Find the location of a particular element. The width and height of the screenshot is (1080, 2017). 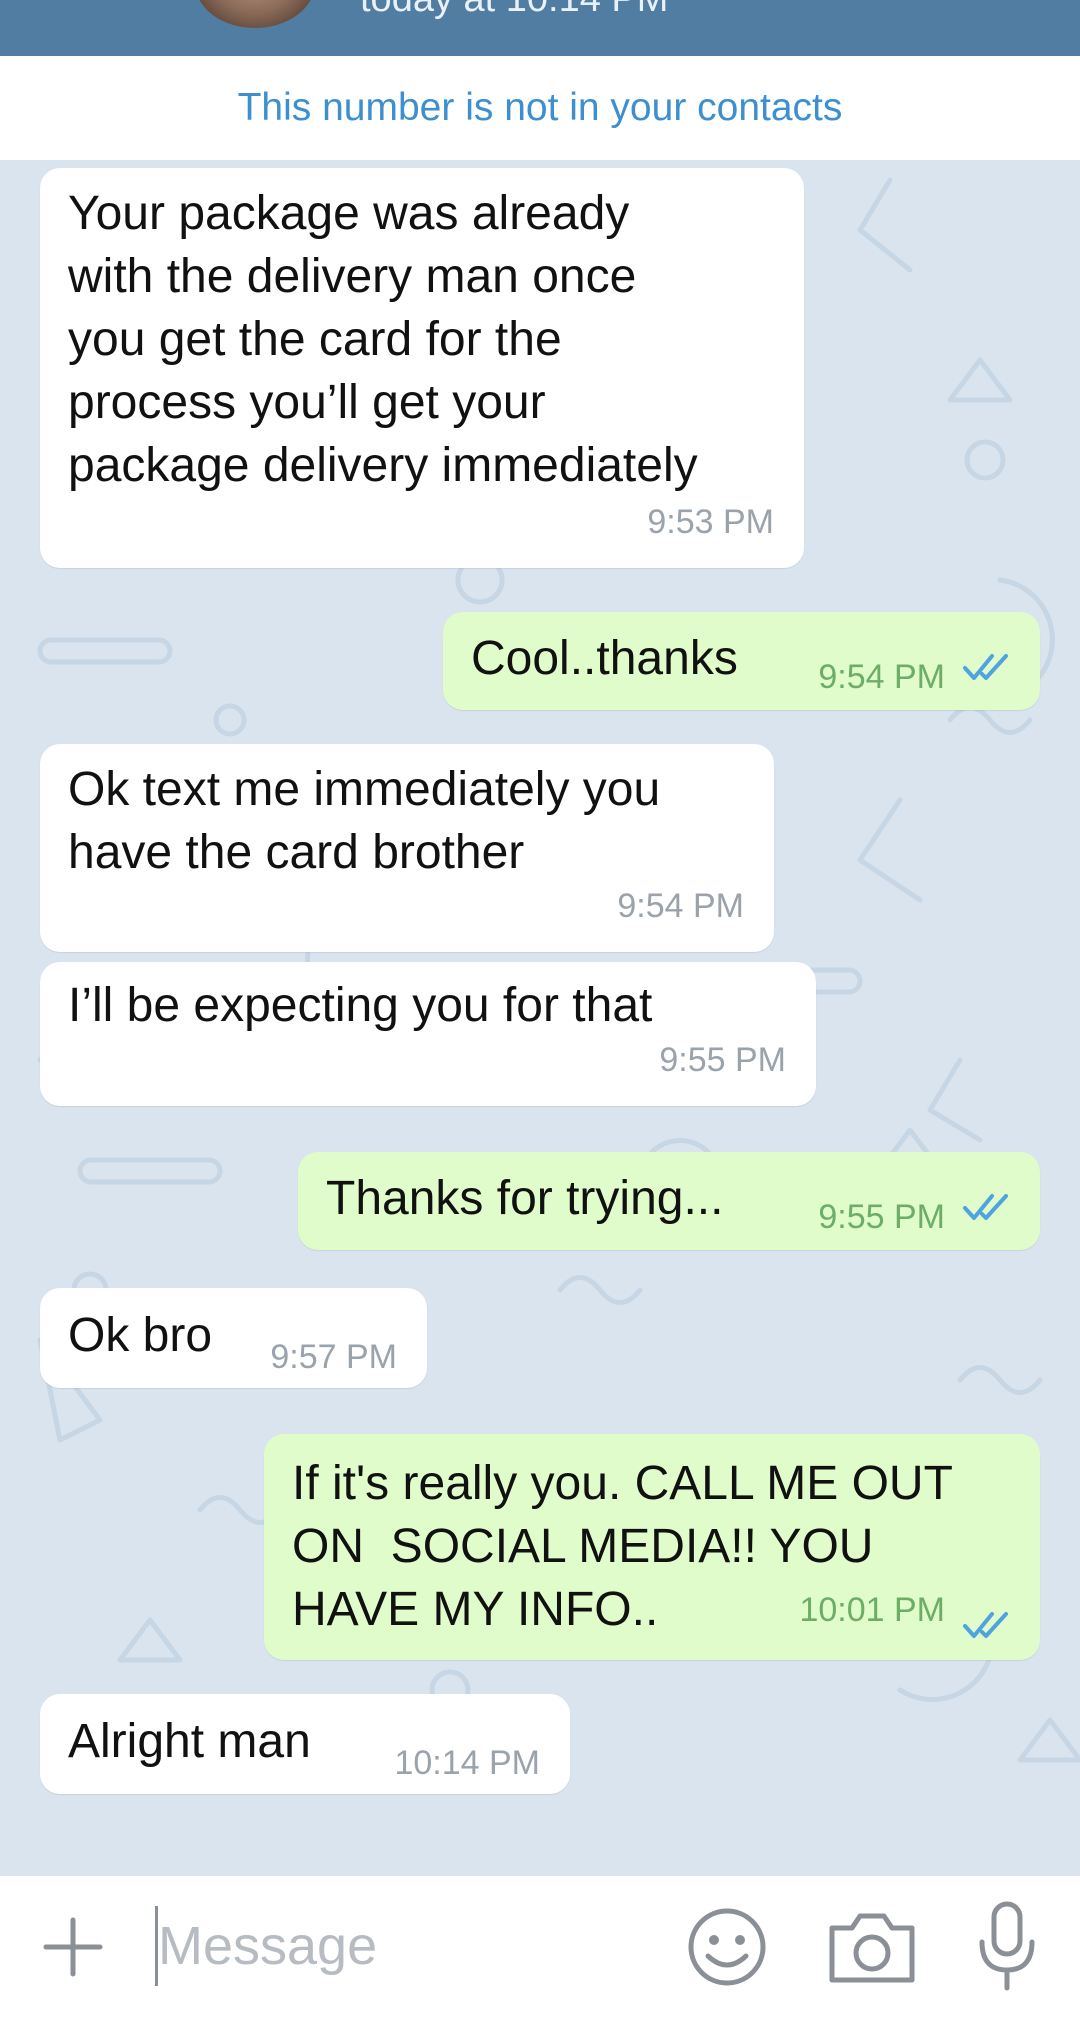

contact-avatar is located at coordinates (255, 14).